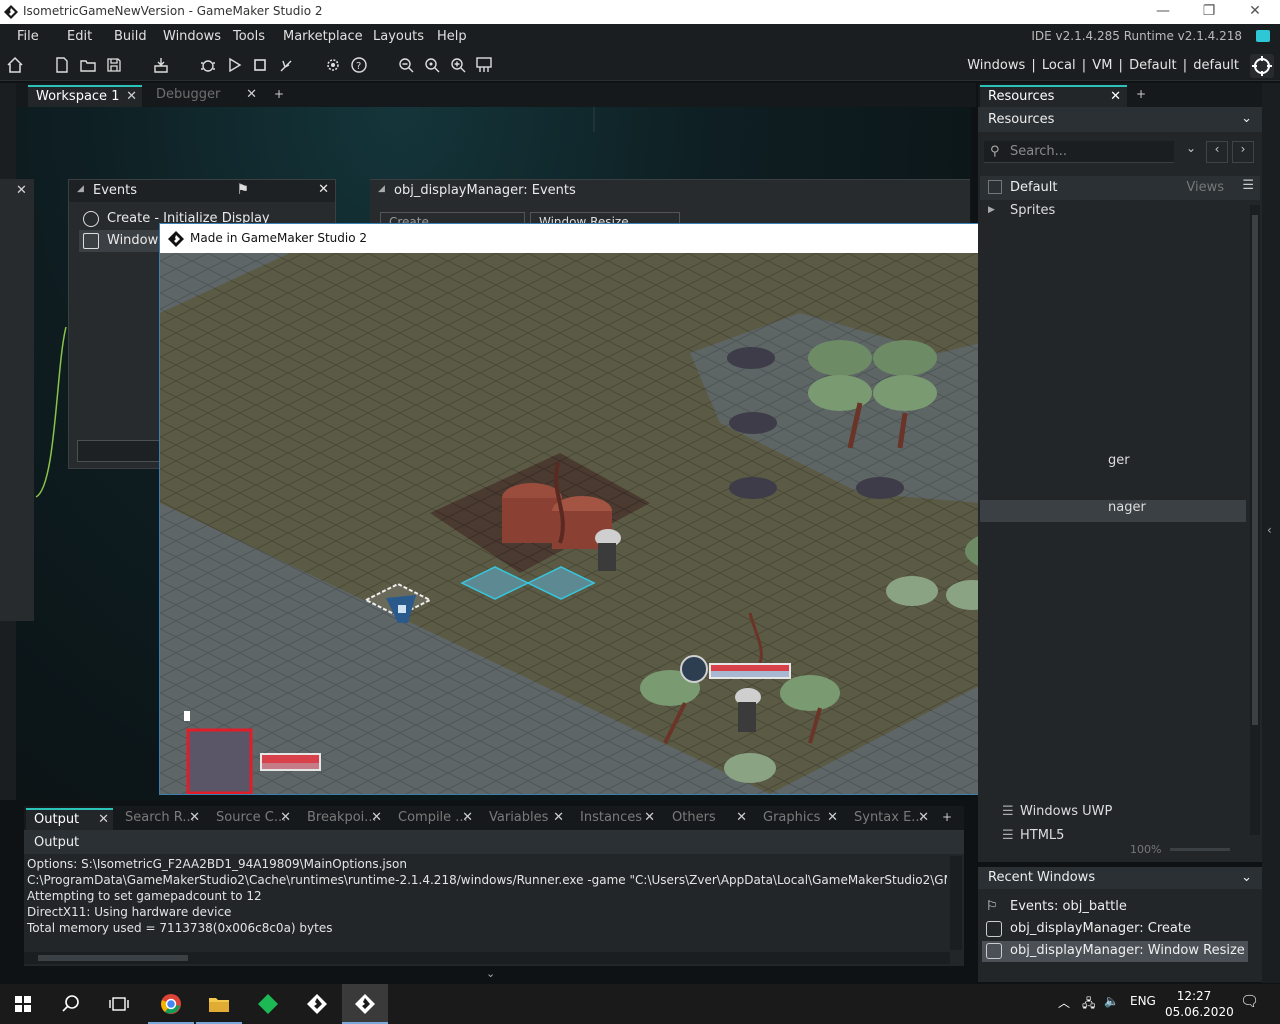  I want to click on menu-tools: Tools, so click(249, 36).